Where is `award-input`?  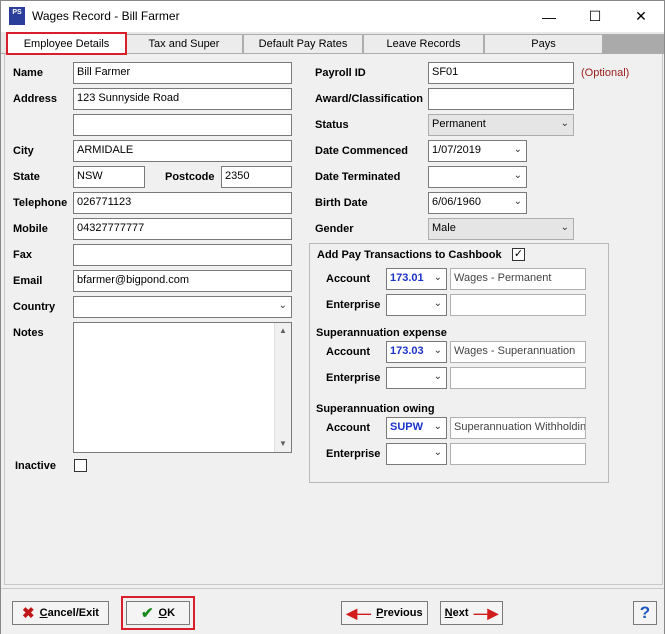
award-input is located at coordinates (501, 99).